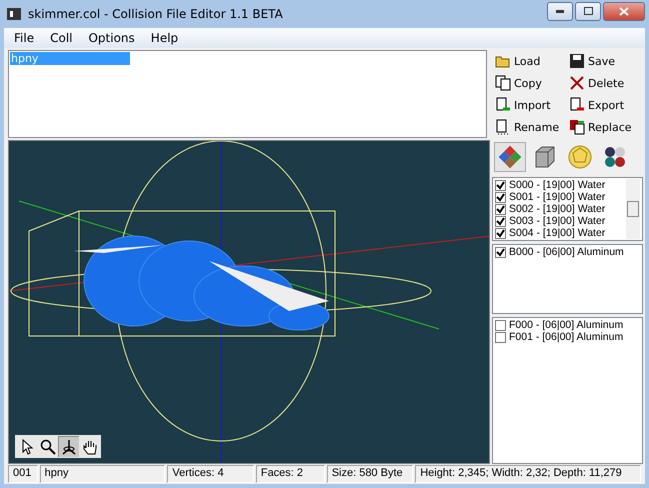 This screenshot has width=649, height=488. Describe the element at coordinates (566, 325) in the screenshot. I see `list-item-label: F000 - [06|00] Aluminum` at that location.